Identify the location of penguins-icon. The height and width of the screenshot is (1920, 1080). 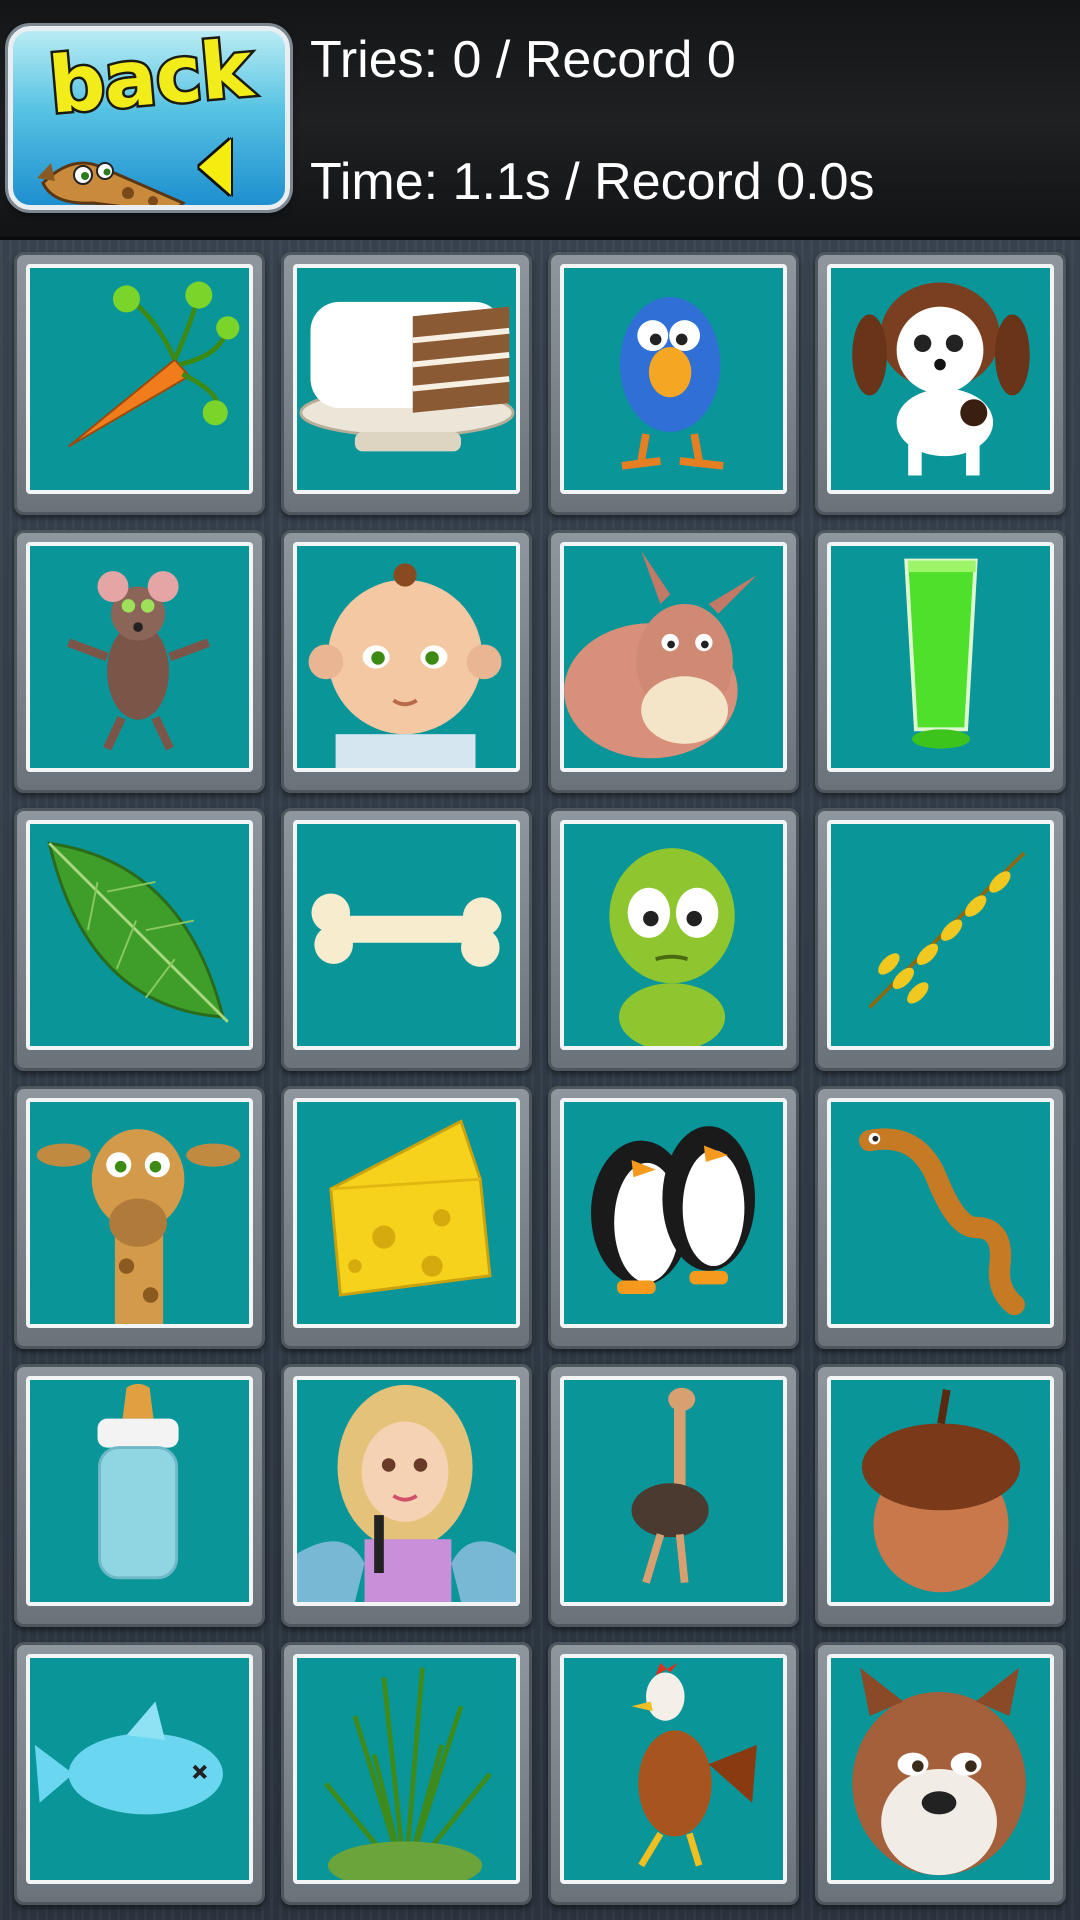
(673, 1210).